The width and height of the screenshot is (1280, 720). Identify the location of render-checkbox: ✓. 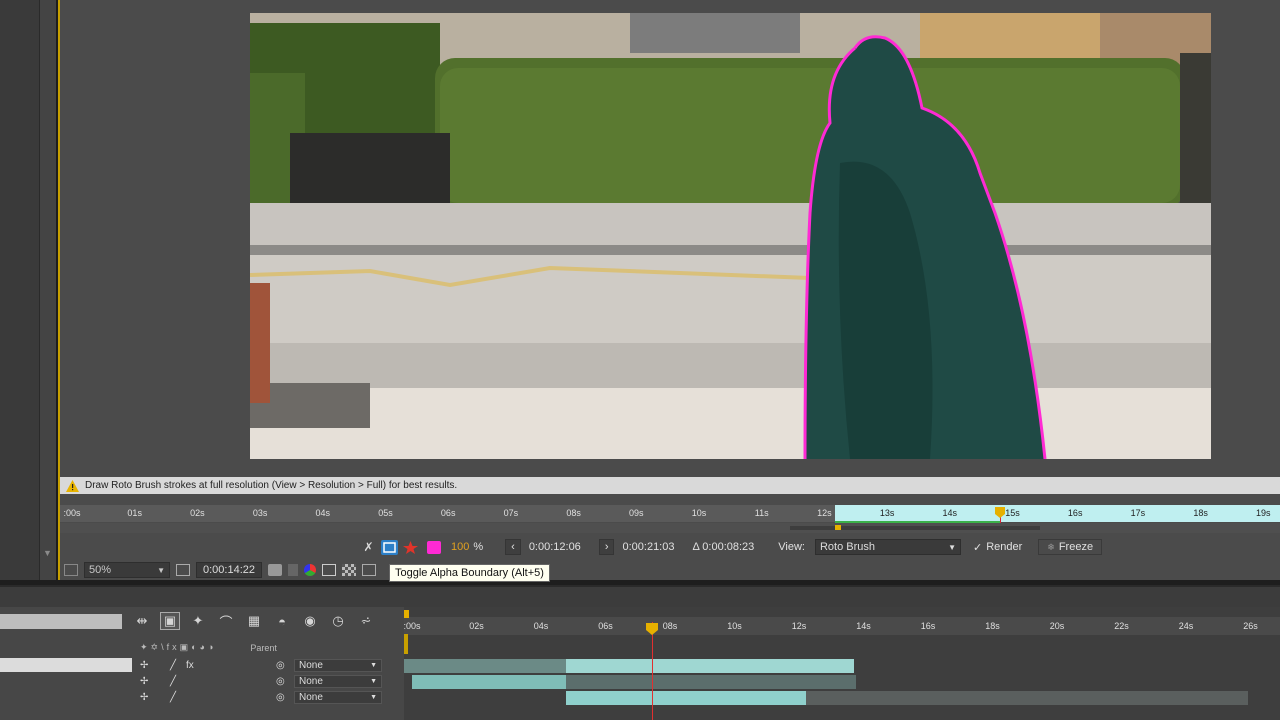
(977, 547).